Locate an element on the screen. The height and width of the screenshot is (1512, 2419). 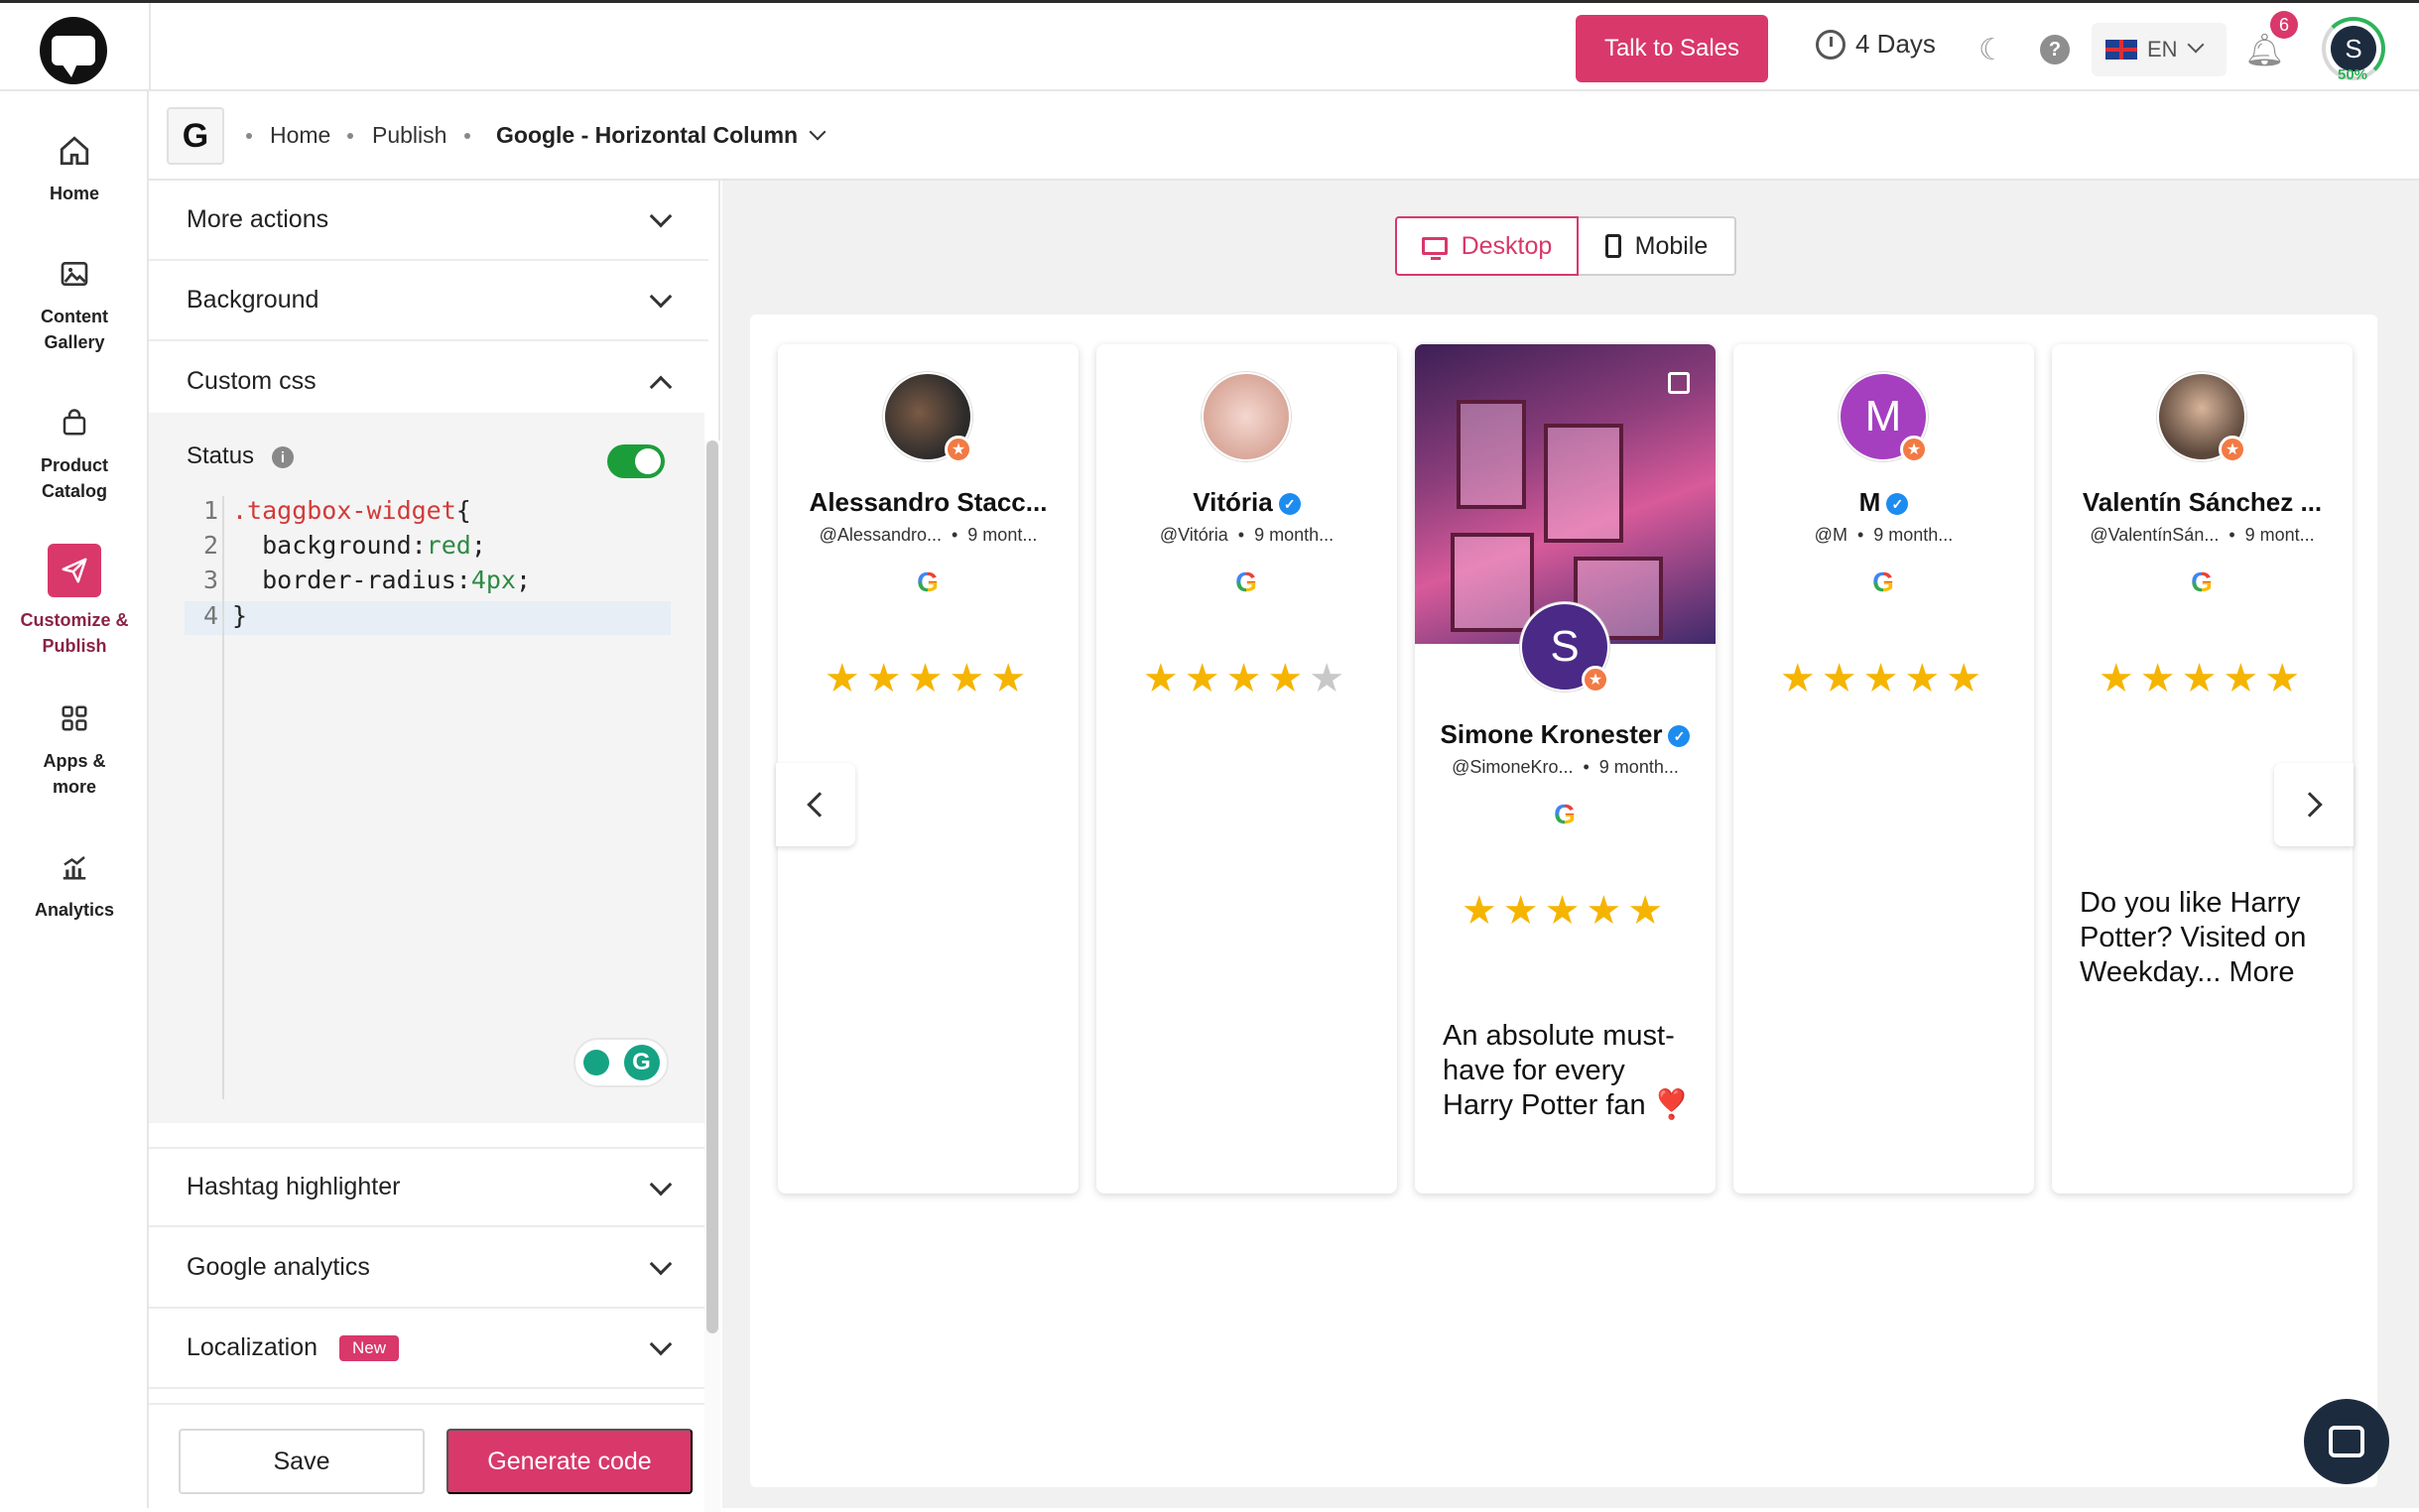
review-card: M ★ M ✓ @M • 9 month... G ★★★★★ is located at coordinates (1883, 769).